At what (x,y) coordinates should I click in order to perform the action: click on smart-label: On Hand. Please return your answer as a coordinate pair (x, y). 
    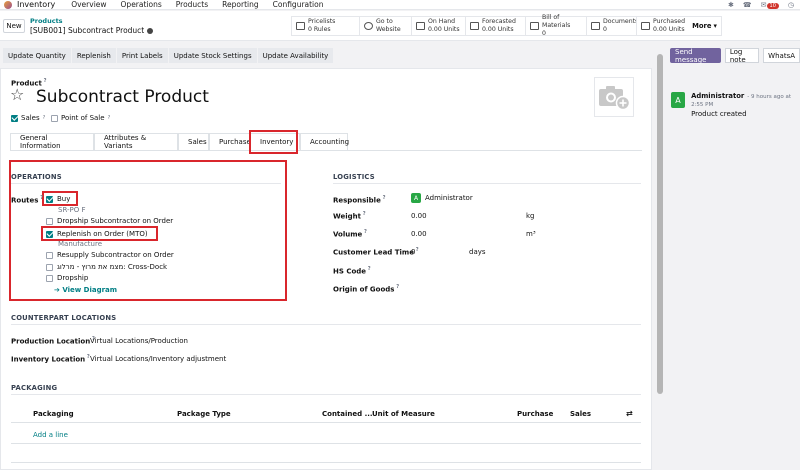
    Looking at the image, I should click on (442, 21).